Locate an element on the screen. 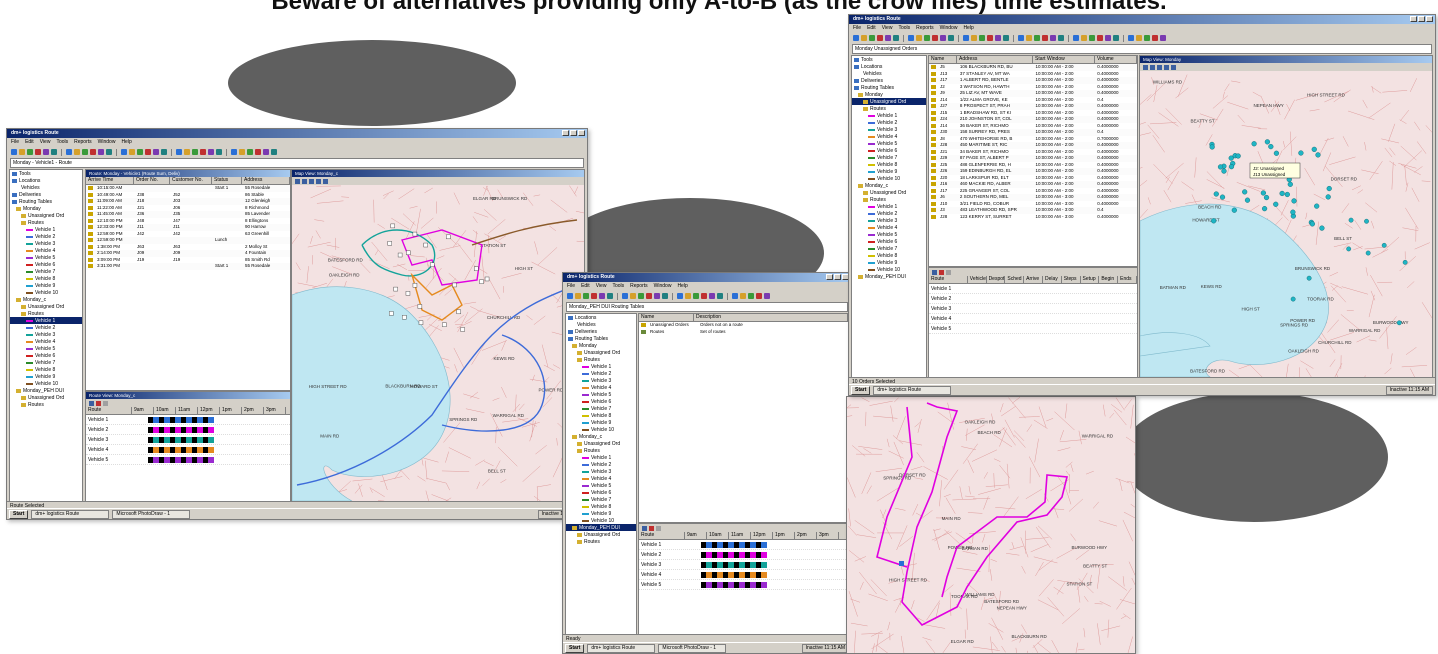 The image size is (1438, 654). maximize-button is located at coordinates (837, 277).